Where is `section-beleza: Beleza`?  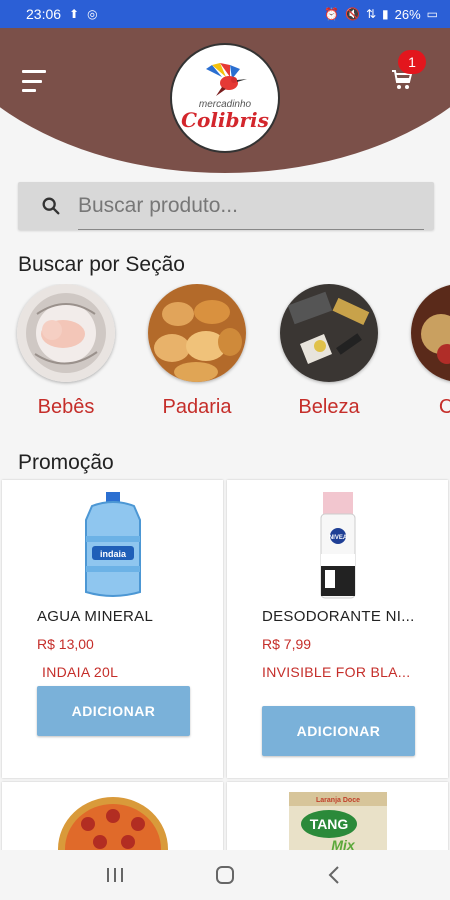 section-beleza: Beleza is located at coordinates (329, 351).